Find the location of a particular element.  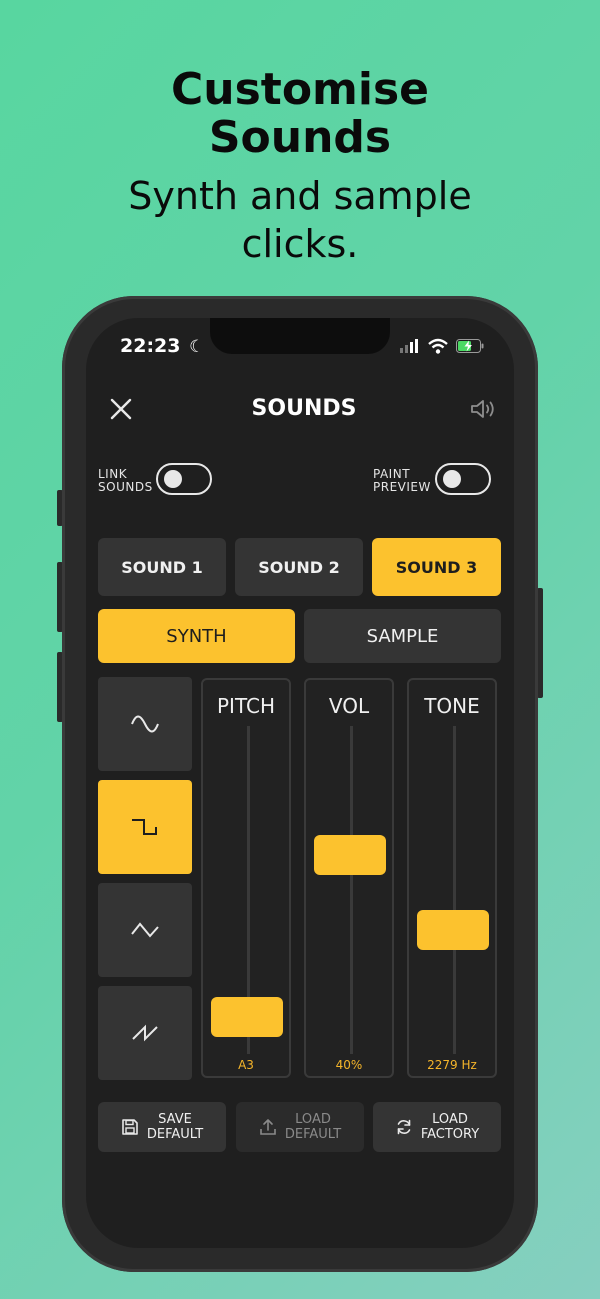

load-default-line1: LOAD is located at coordinates (313, 1119).